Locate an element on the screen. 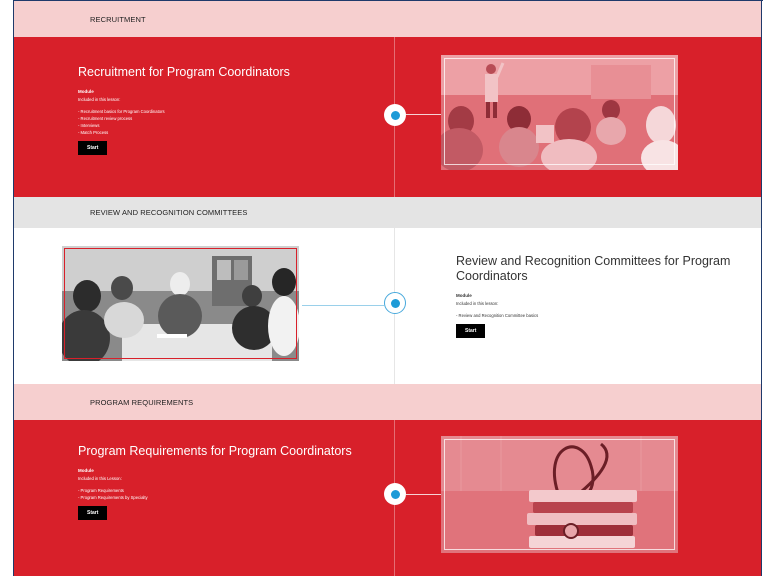  section-header-recruitment: RECRUITMENT is located at coordinates (387, 19).